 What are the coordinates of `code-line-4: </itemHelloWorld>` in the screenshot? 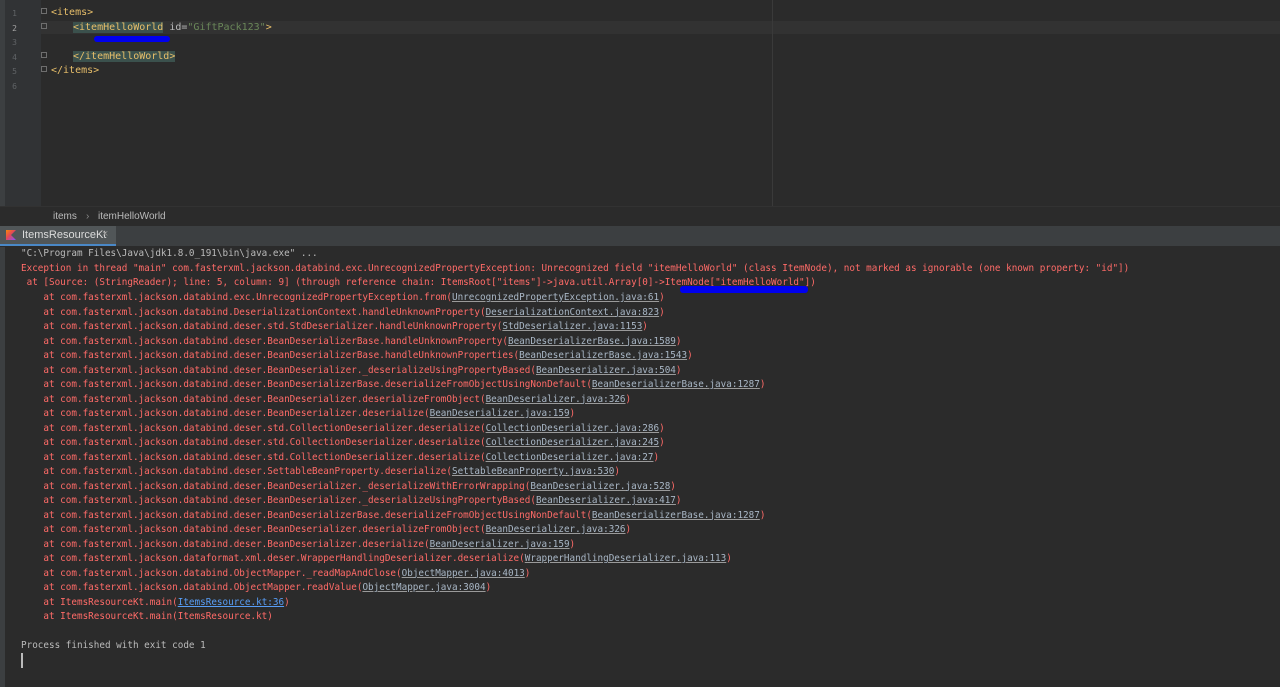 It's located at (124, 56).